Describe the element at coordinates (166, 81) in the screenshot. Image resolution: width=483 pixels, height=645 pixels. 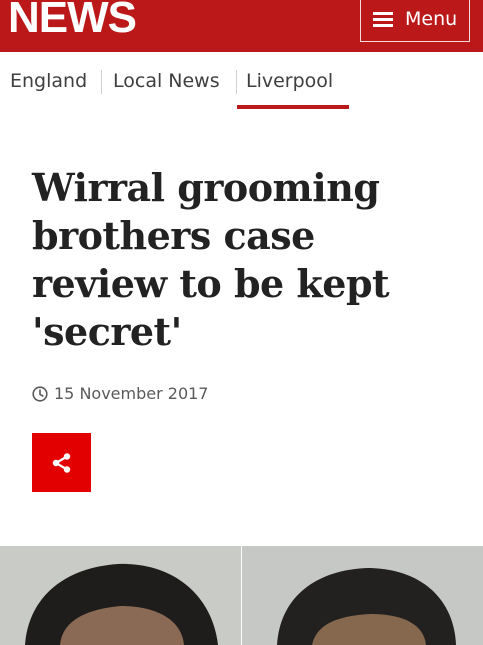
I see `nav-item-local-news: Local News` at that location.